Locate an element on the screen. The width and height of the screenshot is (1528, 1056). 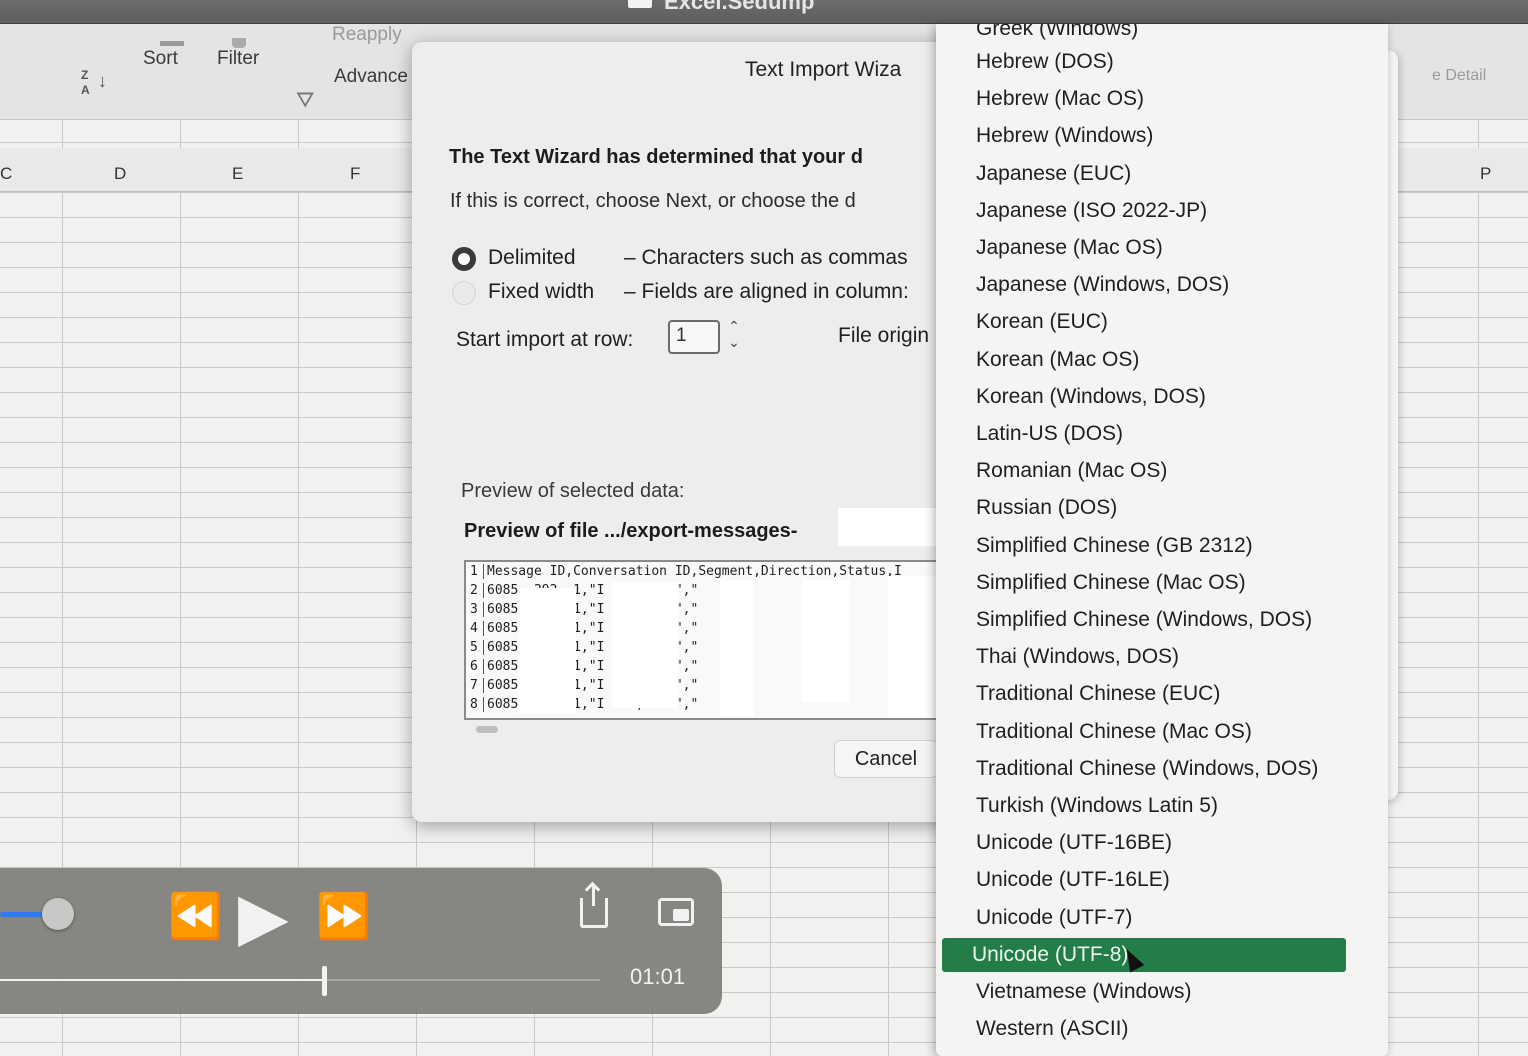
dropdown-item: Russian (DOS) is located at coordinates (1162, 508).